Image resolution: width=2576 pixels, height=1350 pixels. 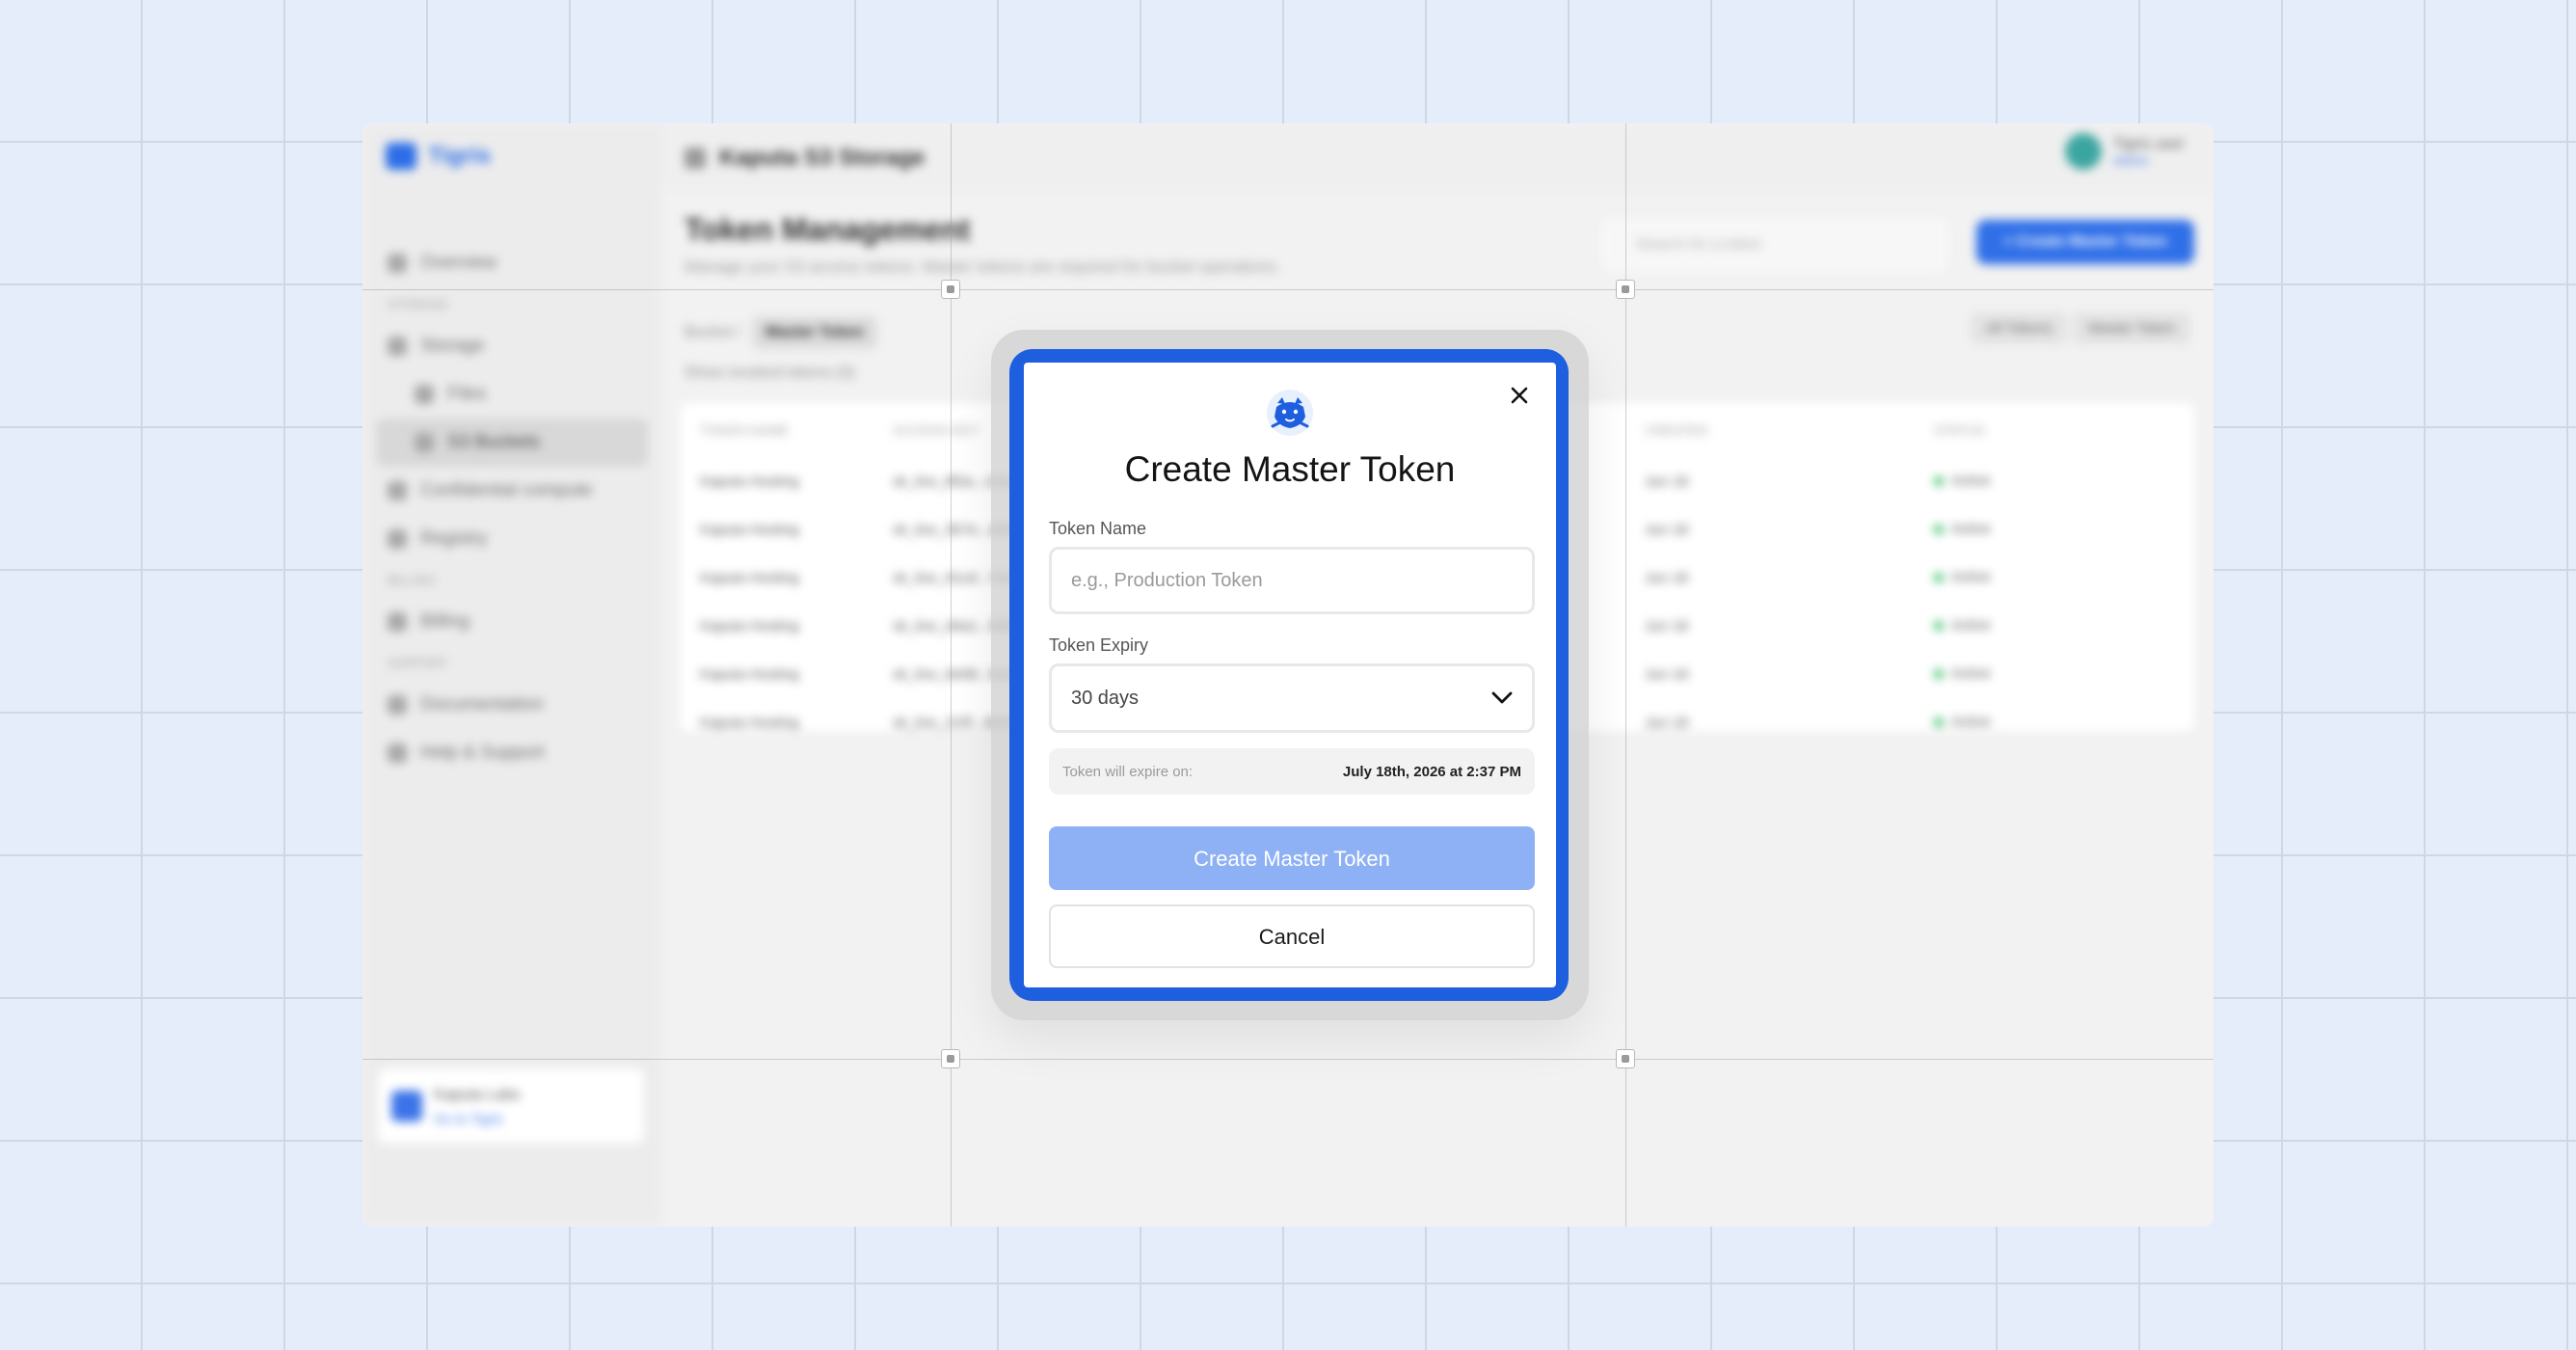 What do you see at coordinates (1292, 936) in the screenshot?
I see `cancel-button: Cancel` at bounding box center [1292, 936].